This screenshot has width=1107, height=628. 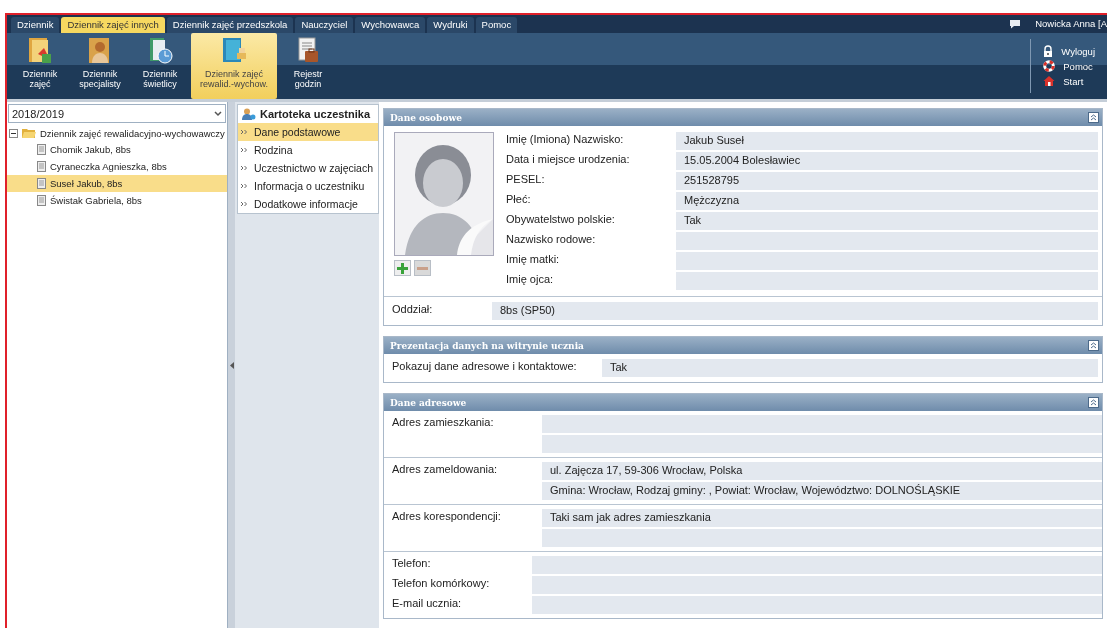 What do you see at coordinates (1069, 51) in the screenshot?
I see `toolbar-link: Wyloguj` at bounding box center [1069, 51].